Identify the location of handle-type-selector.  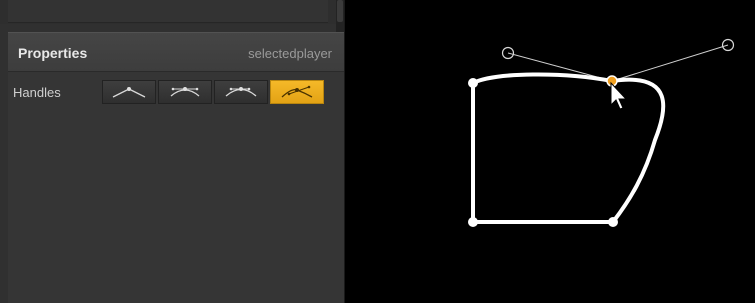
(214, 92).